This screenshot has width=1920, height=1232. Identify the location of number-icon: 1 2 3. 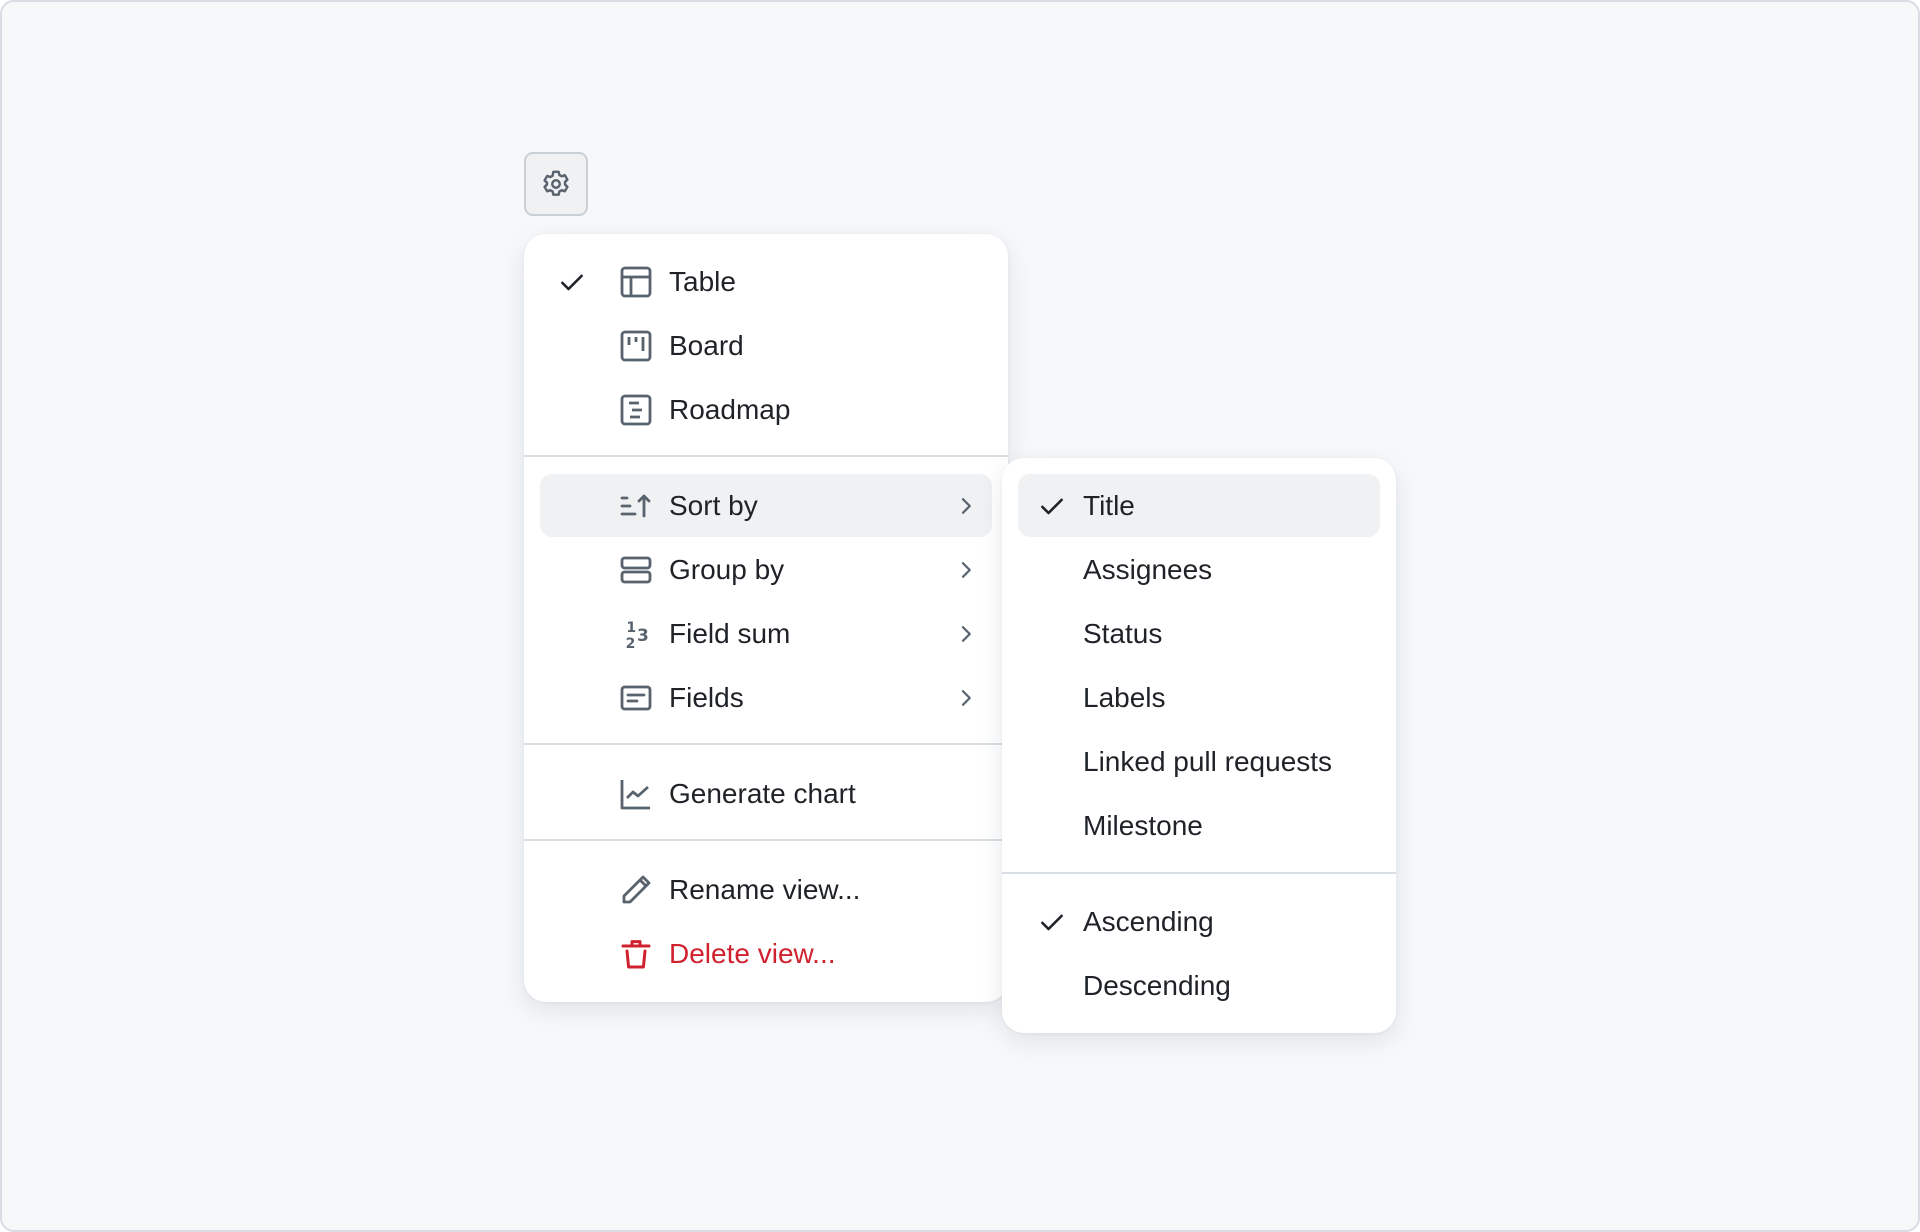
(636, 634).